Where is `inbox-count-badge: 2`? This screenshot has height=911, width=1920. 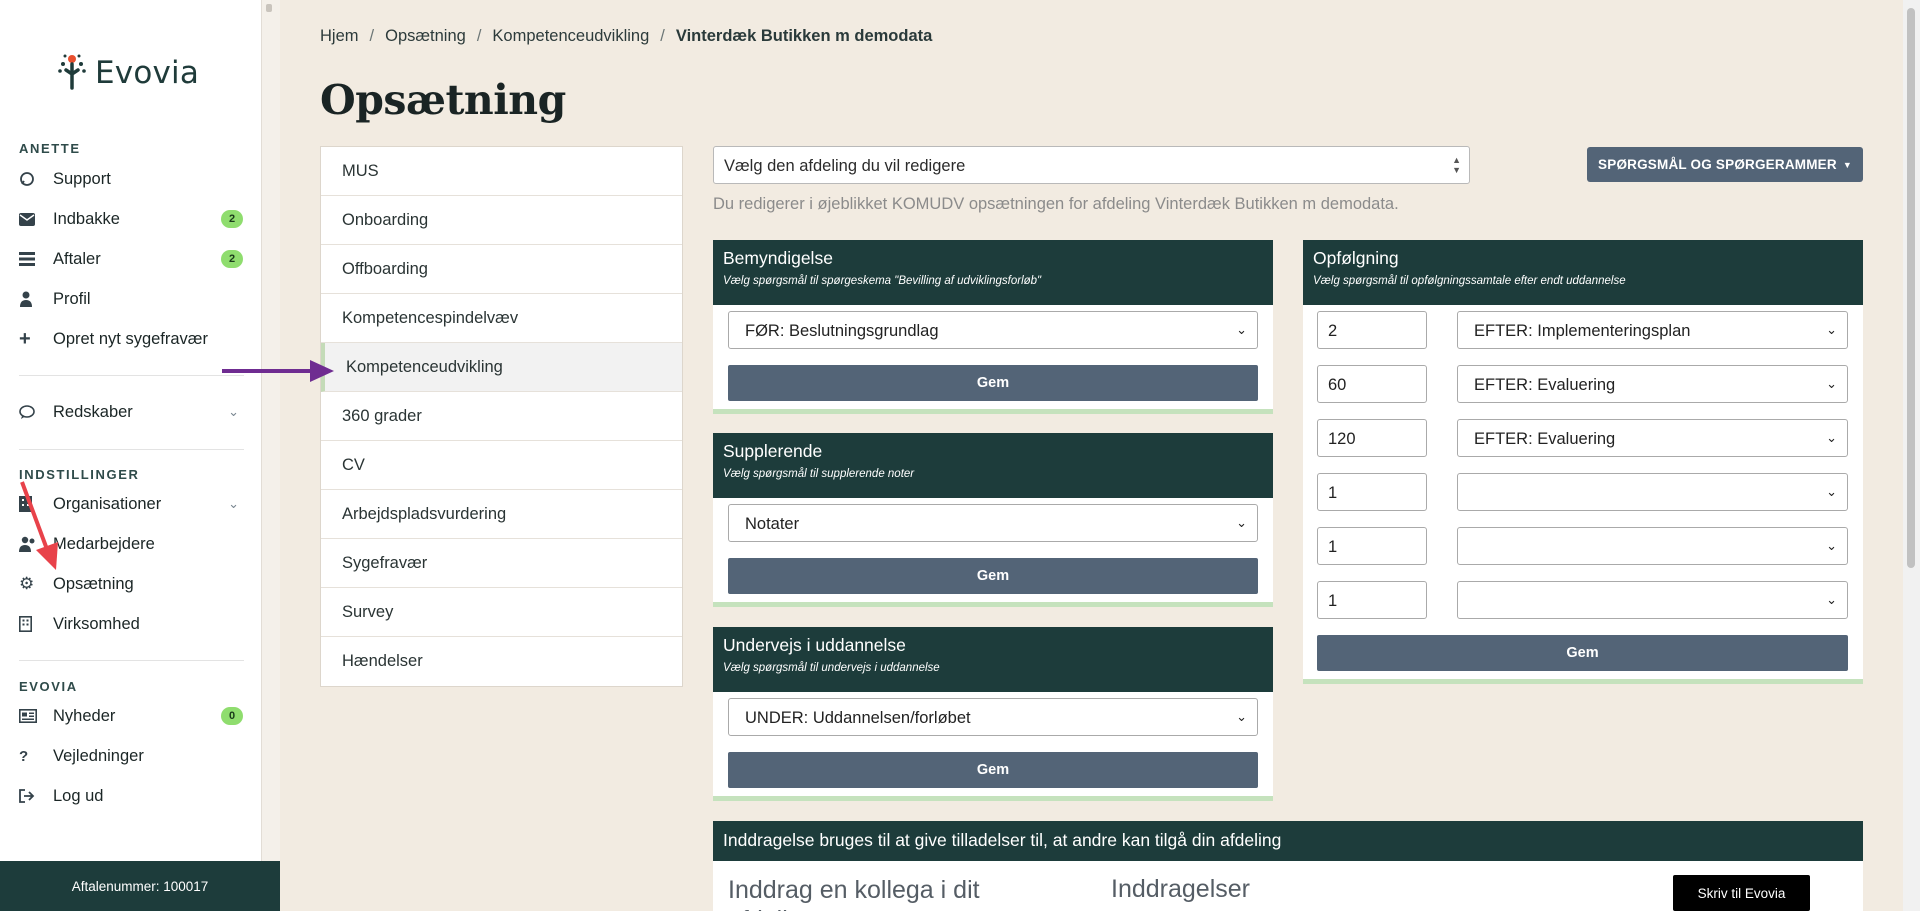 inbox-count-badge: 2 is located at coordinates (232, 219).